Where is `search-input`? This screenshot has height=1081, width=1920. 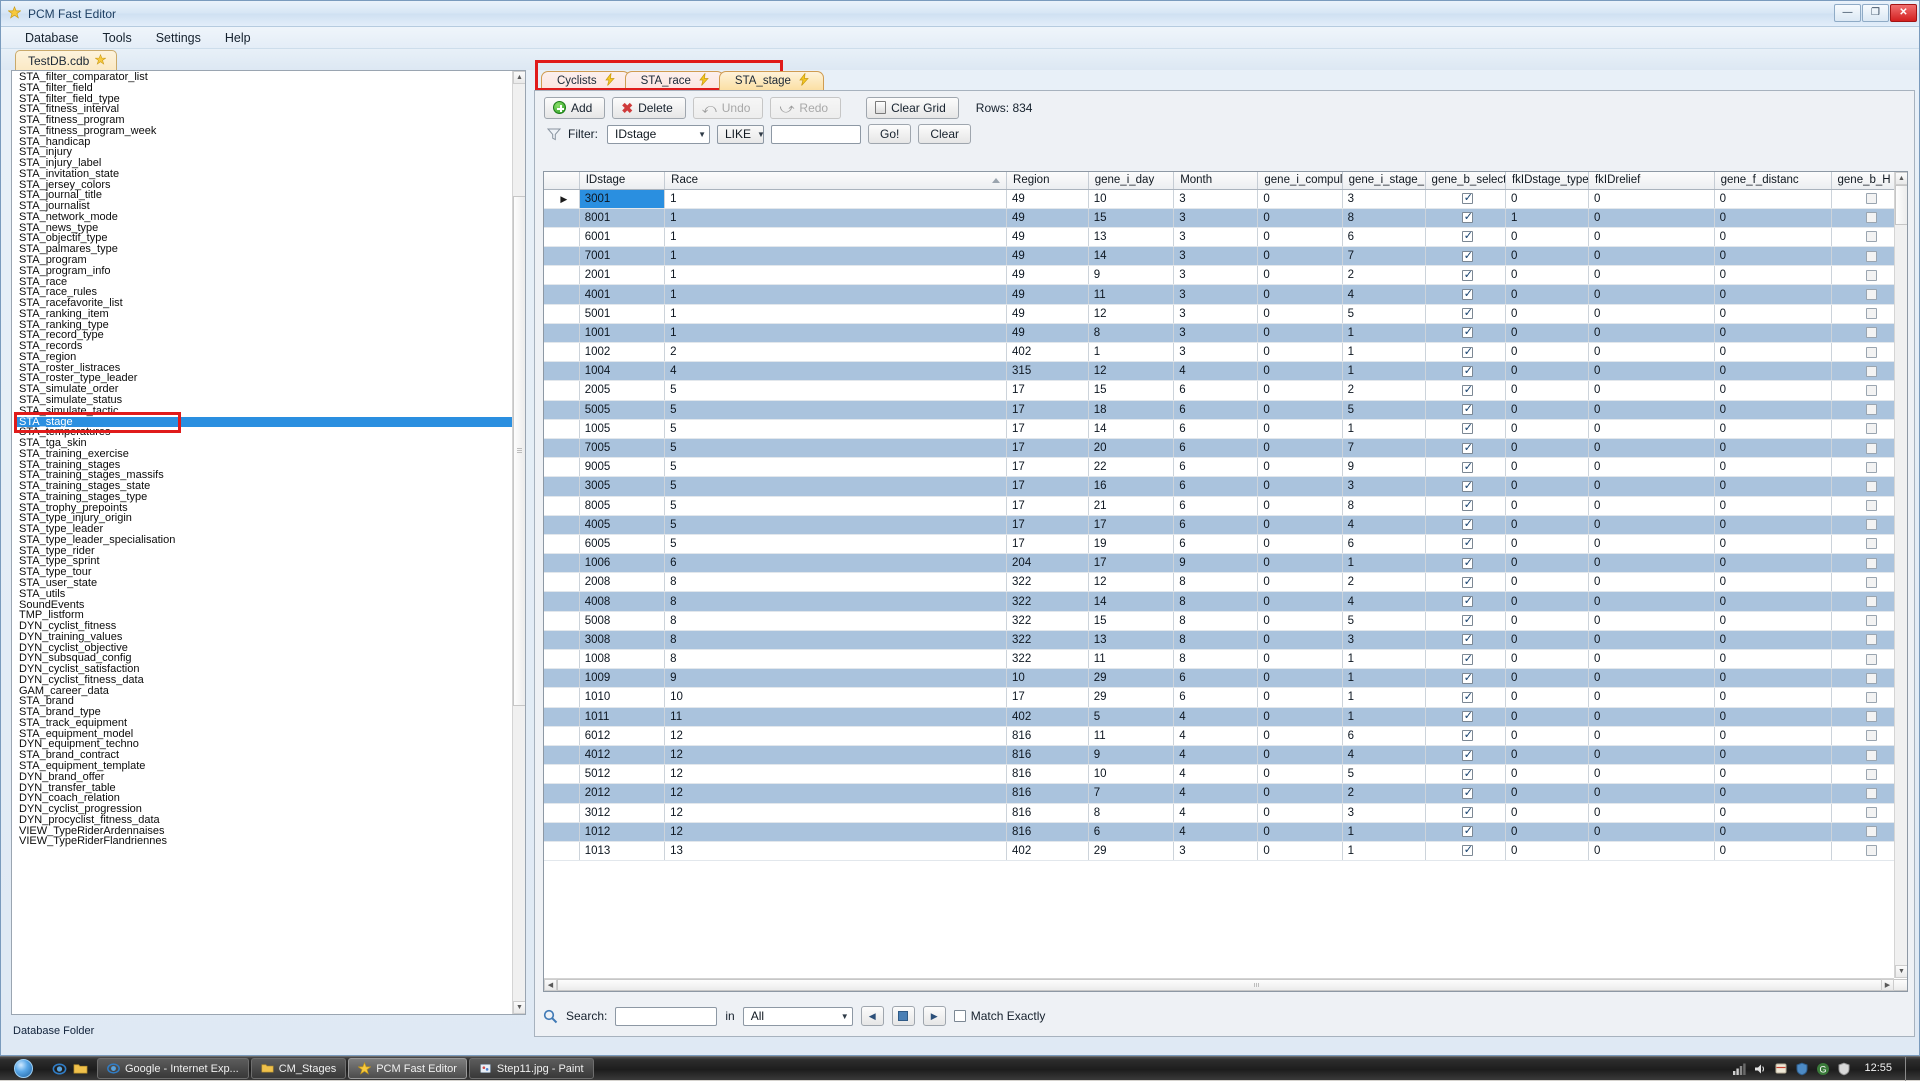 search-input is located at coordinates (666, 1016).